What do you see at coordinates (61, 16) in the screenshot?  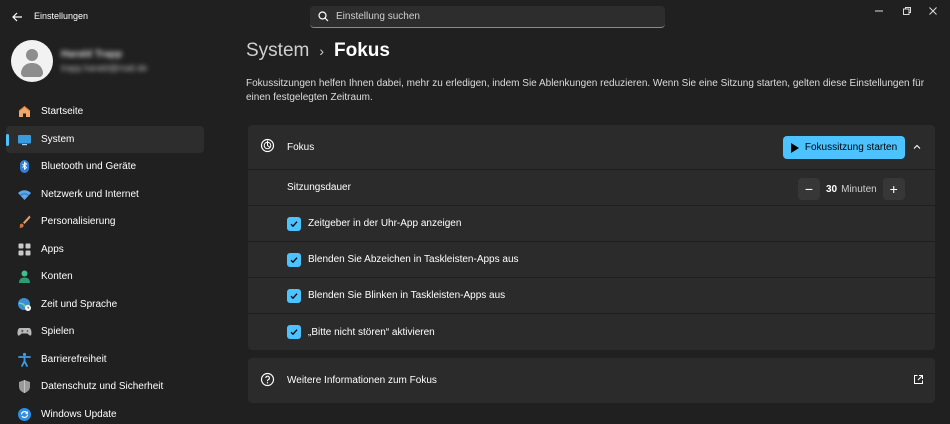 I see `app-title: Einstellungen` at bounding box center [61, 16].